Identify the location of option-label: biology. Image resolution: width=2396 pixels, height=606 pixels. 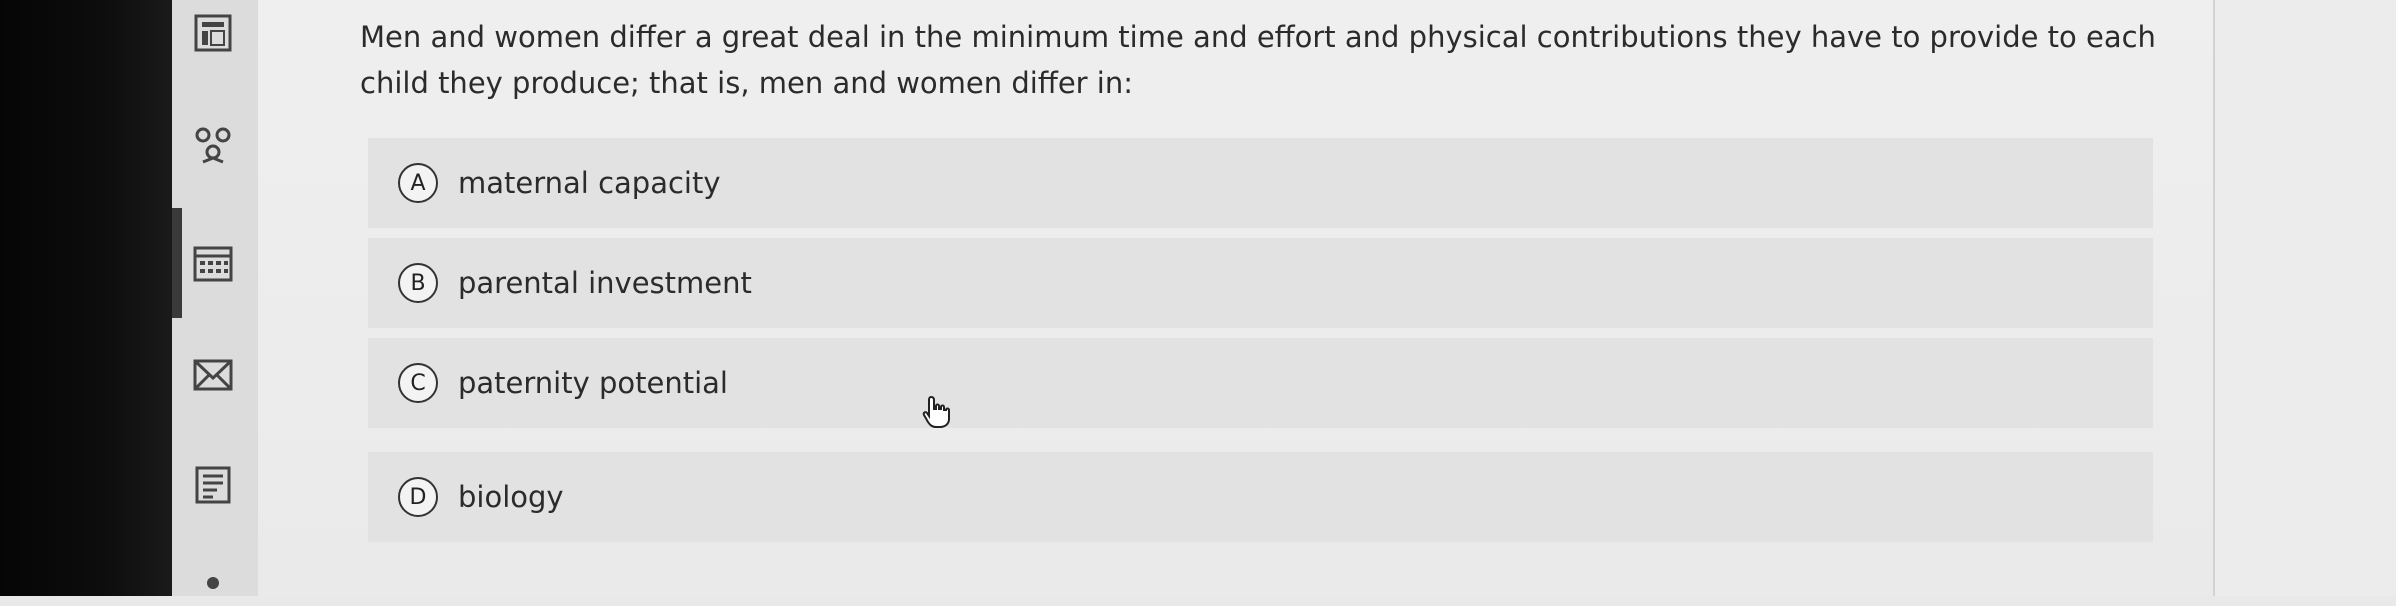
(511, 497).